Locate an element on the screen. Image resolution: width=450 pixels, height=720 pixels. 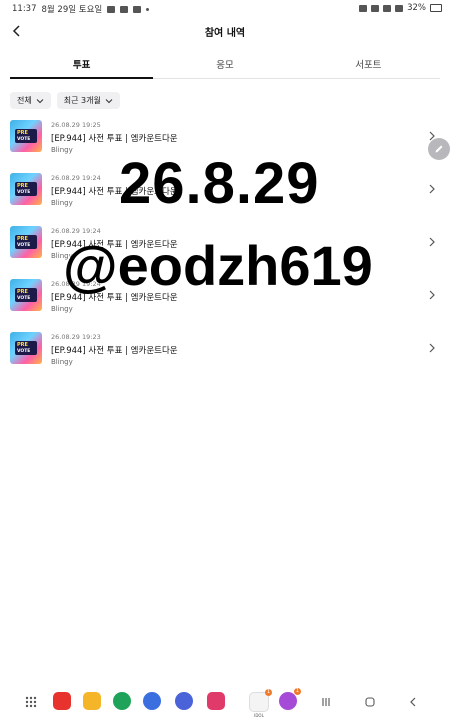
mute-icon is located at coordinates (375, 8).